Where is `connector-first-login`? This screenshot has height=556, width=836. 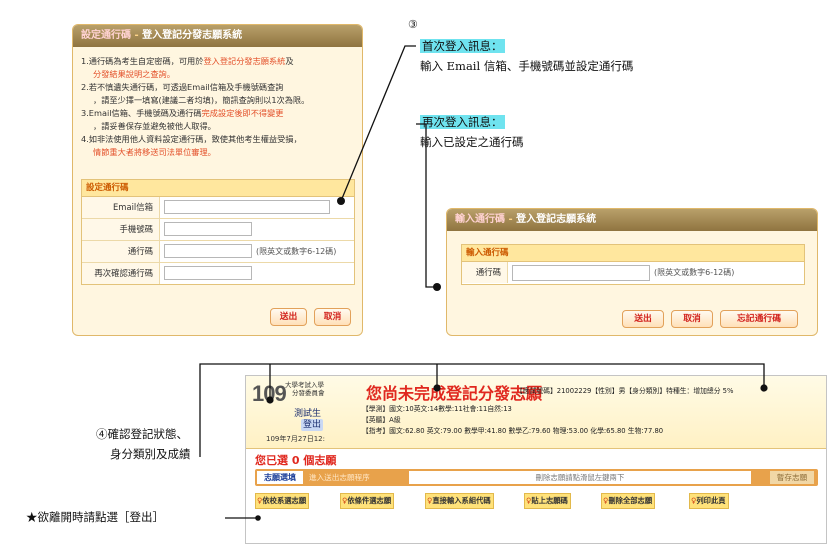 connector-first-login is located at coordinates (378, 123).